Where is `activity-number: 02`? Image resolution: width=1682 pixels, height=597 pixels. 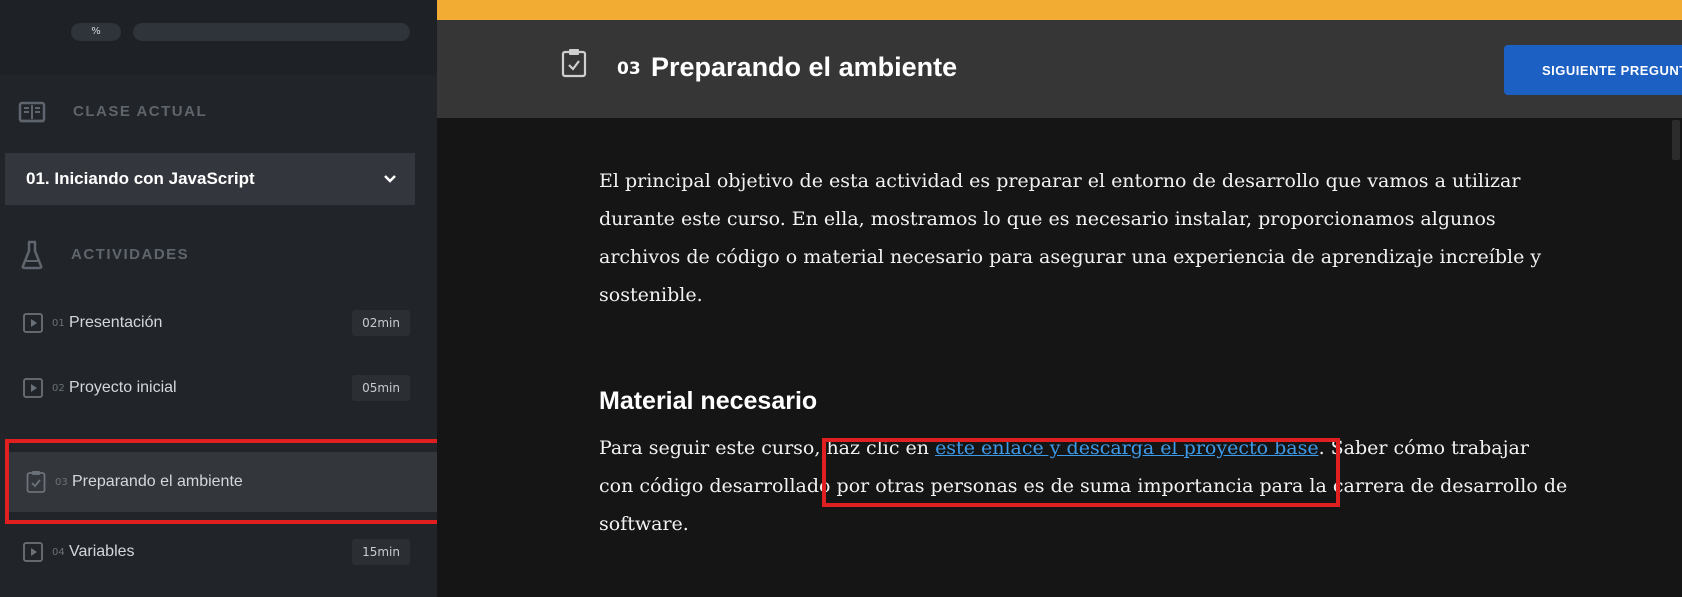
activity-number: 02 is located at coordinates (58, 388).